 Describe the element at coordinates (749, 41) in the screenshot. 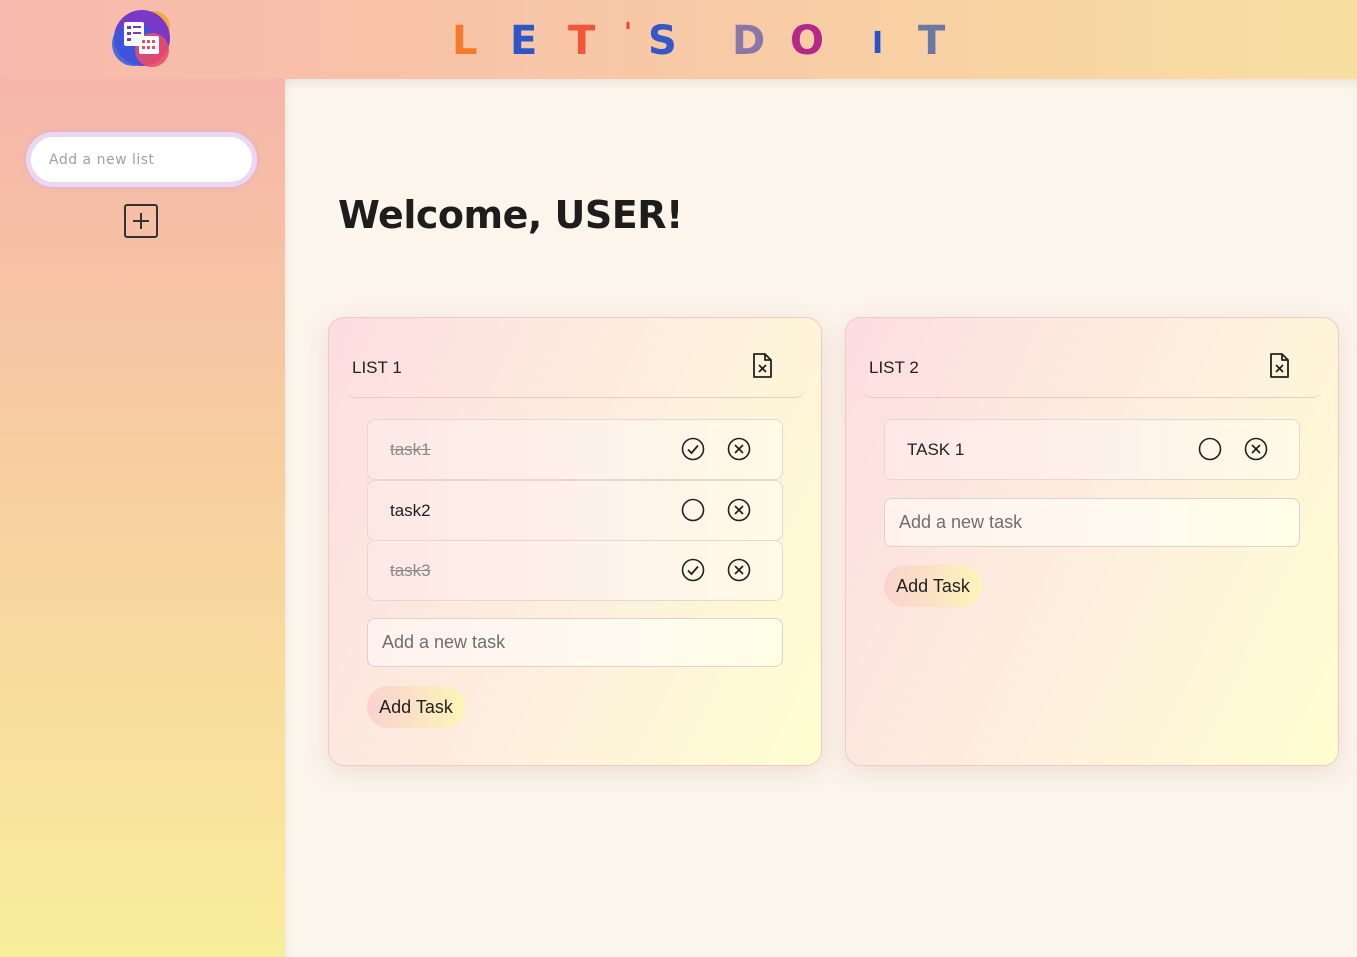

I see `brand-letter: D` at that location.